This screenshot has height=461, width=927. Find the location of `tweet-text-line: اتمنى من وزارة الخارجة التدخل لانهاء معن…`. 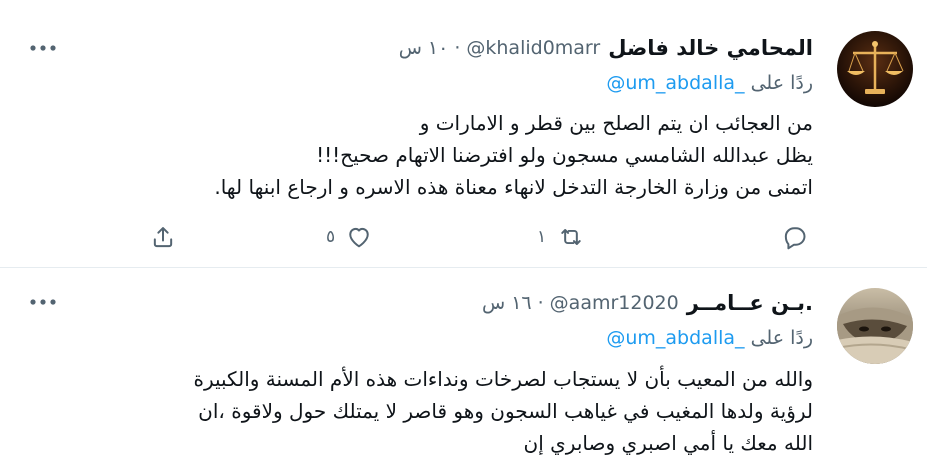

tweet-text-line: اتمنى من وزارة الخارجة التدخل لانهاء معن… is located at coordinates (513, 187).